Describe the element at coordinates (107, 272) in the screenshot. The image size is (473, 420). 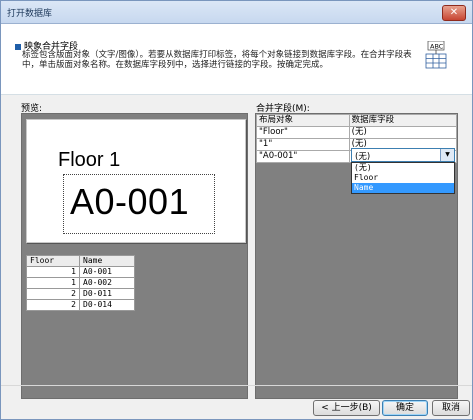
I see `table-cell: A0-001` at that location.